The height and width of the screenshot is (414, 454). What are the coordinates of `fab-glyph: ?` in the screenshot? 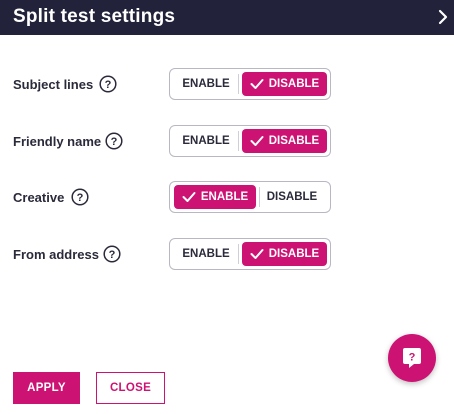 It's located at (412, 358).